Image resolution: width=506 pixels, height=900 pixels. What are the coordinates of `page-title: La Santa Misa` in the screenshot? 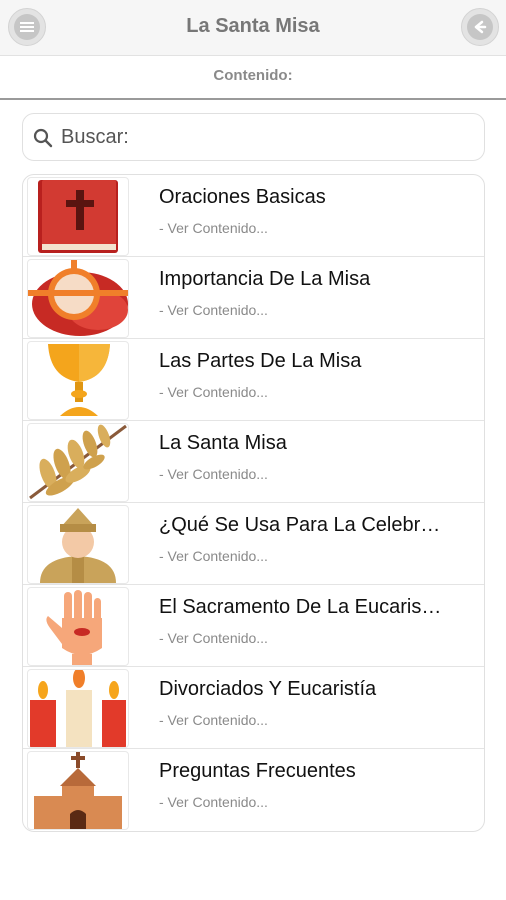 It's located at (253, 26).